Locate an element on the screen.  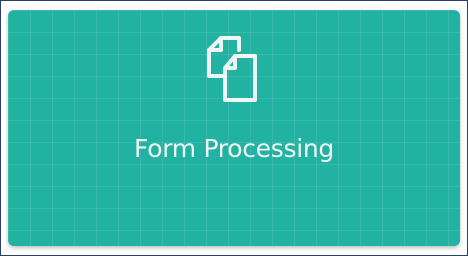
tile-label: Form Processing is located at coordinates (234, 148).